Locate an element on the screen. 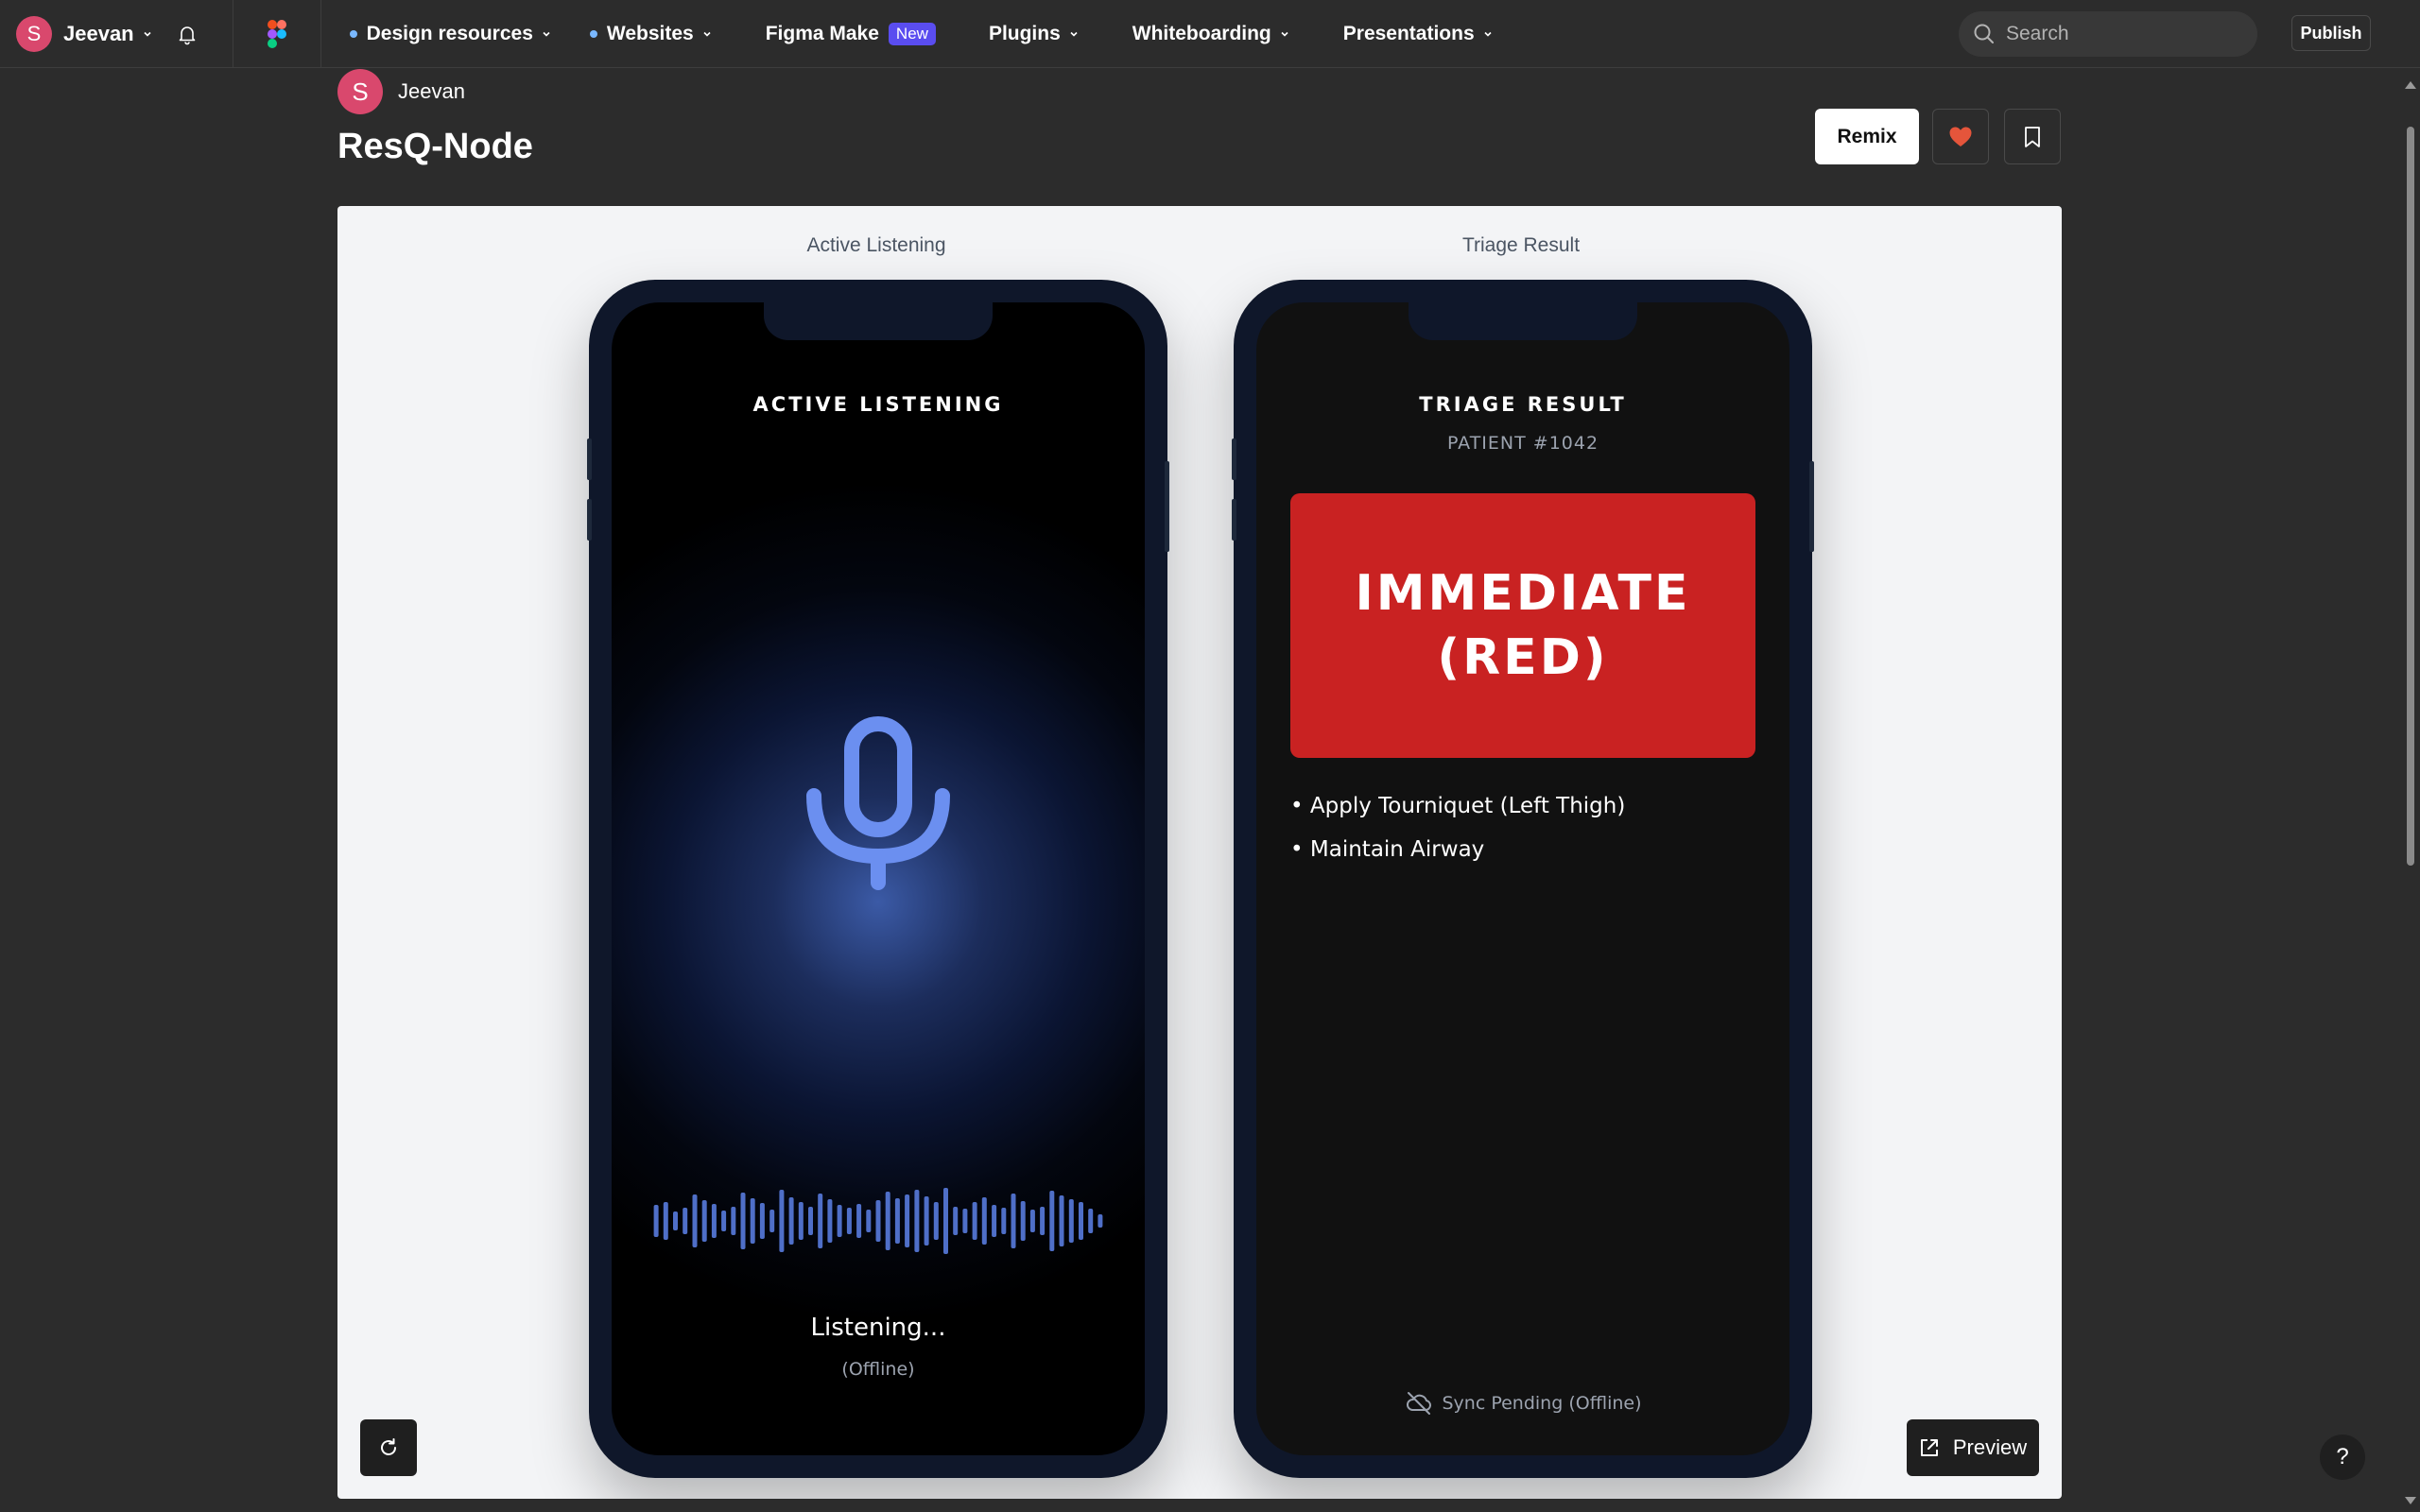 The width and height of the screenshot is (2420, 1512). author-info: S Jeevan is located at coordinates (401, 91).